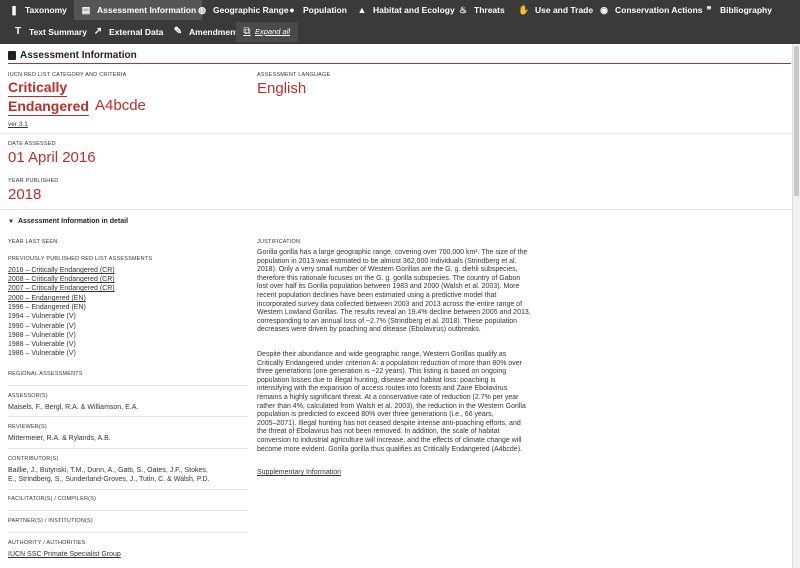 This screenshot has height=568, width=800. I want to click on expand-icon: ⧉, so click(247, 31).